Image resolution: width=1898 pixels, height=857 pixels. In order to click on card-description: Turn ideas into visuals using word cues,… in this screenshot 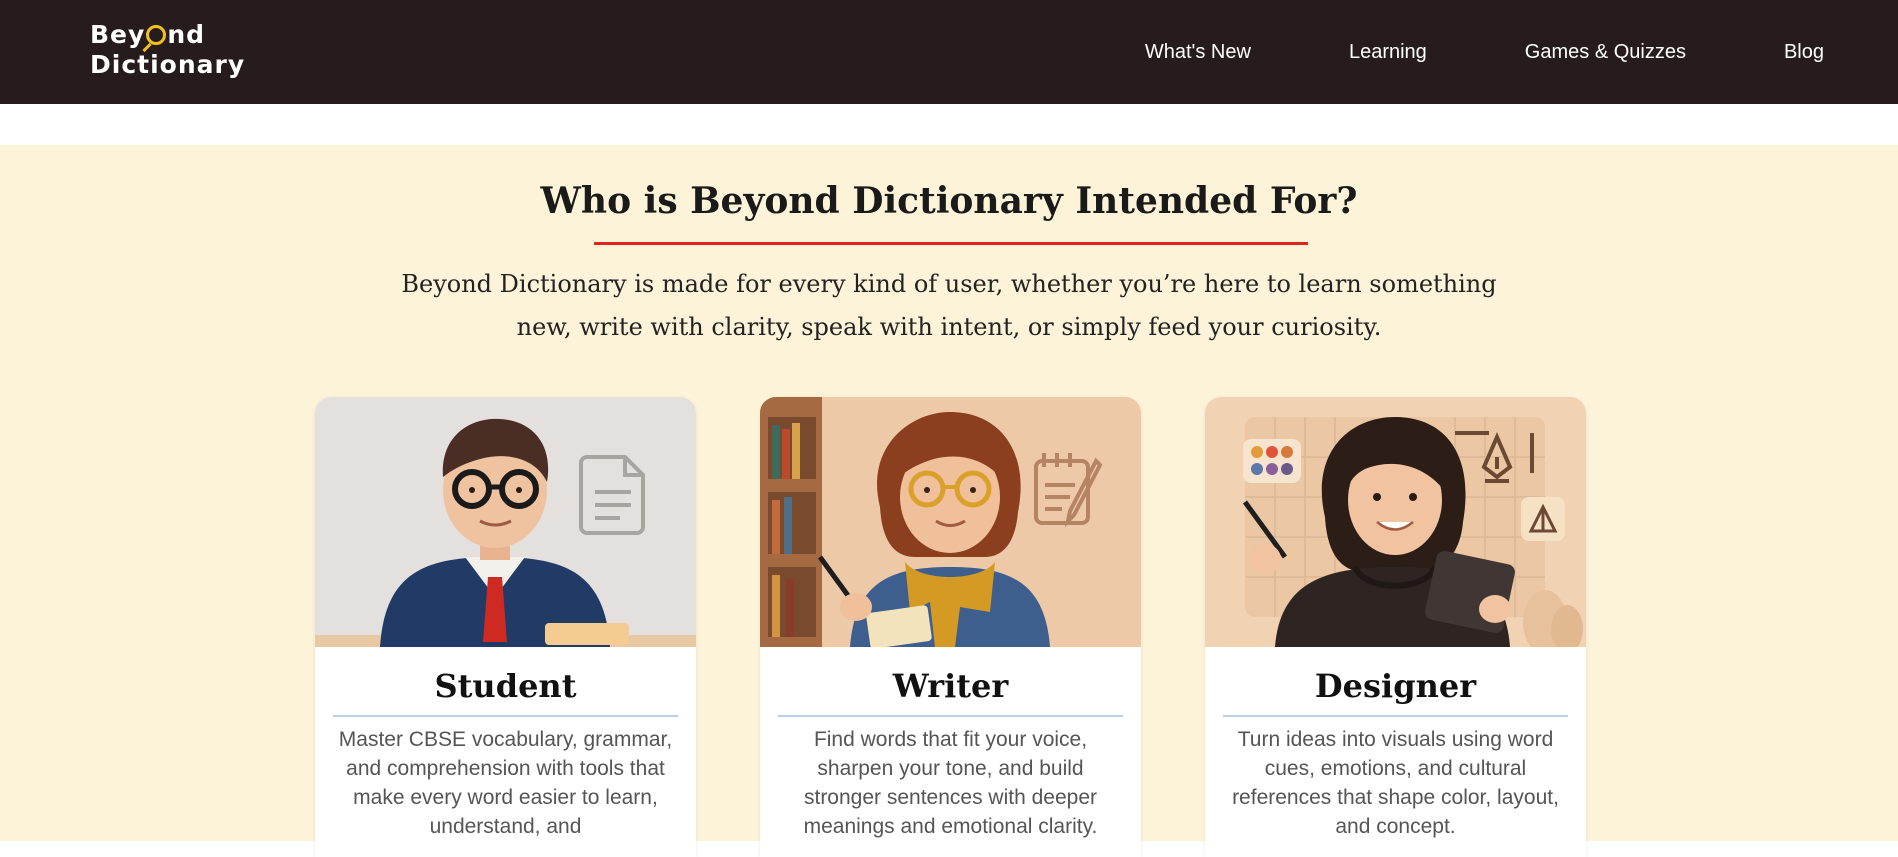, I will do `click(1395, 783)`.